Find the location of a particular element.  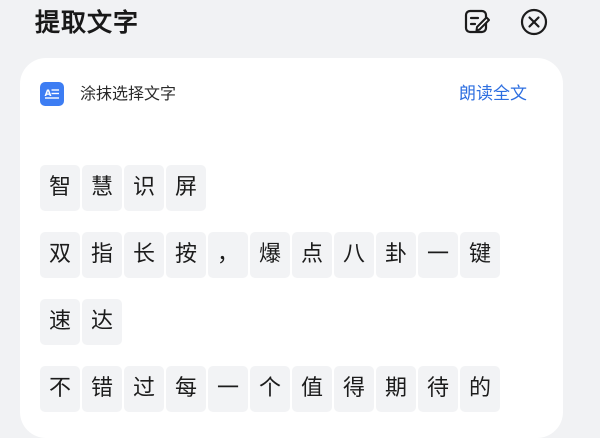

text-char: 识 is located at coordinates (144, 188).